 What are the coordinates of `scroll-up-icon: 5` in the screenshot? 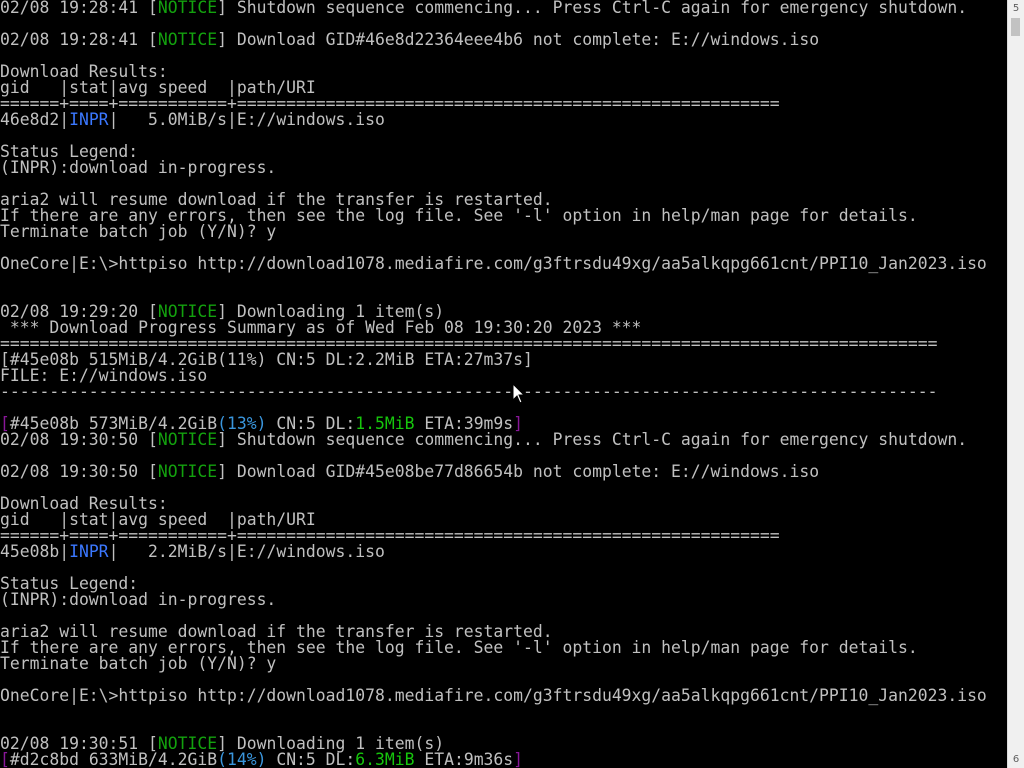 It's located at (1016, 8).